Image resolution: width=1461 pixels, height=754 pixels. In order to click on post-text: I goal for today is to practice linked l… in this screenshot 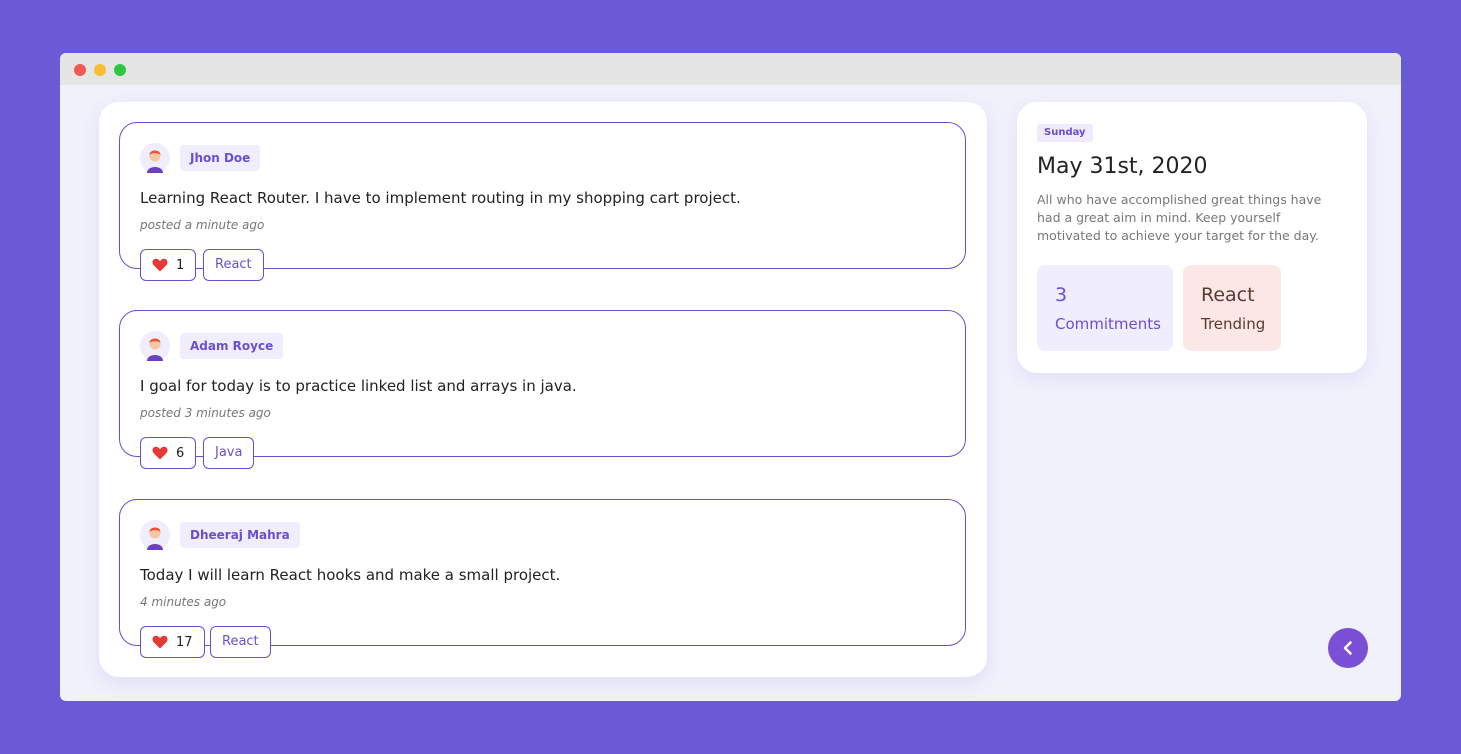, I will do `click(358, 386)`.